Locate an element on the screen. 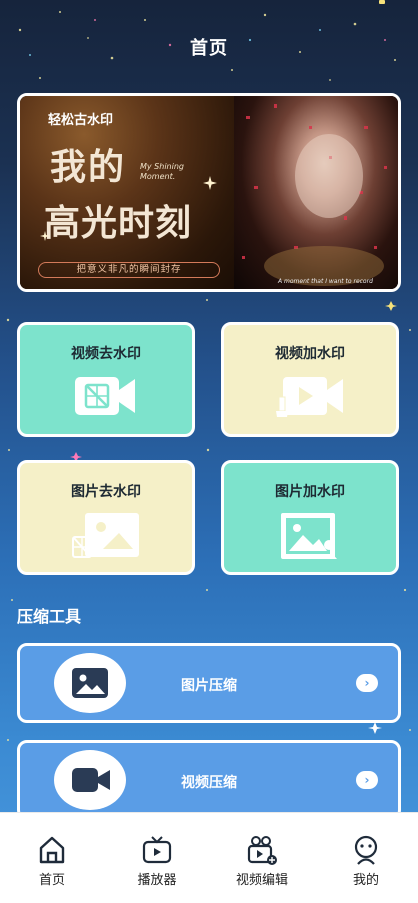 This screenshot has height=903, width=418. compress-label: 视频压缩 is located at coordinates (209, 783).